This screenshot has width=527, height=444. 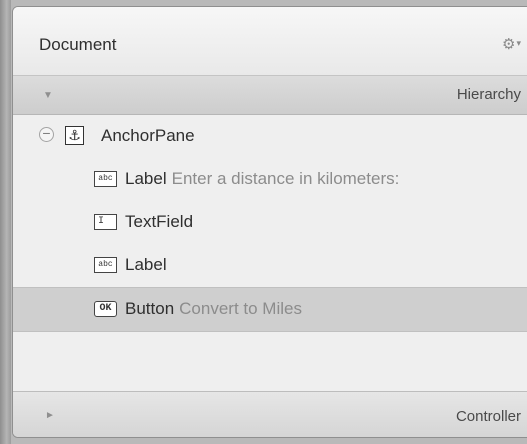 I want to click on tree-empty-area, so click(x=270, y=374).